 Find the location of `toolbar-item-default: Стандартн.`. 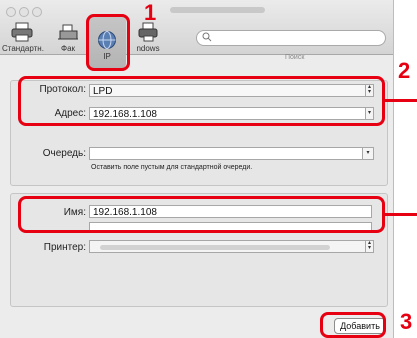

toolbar-item-default: Стандартн. is located at coordinates (23, 37).